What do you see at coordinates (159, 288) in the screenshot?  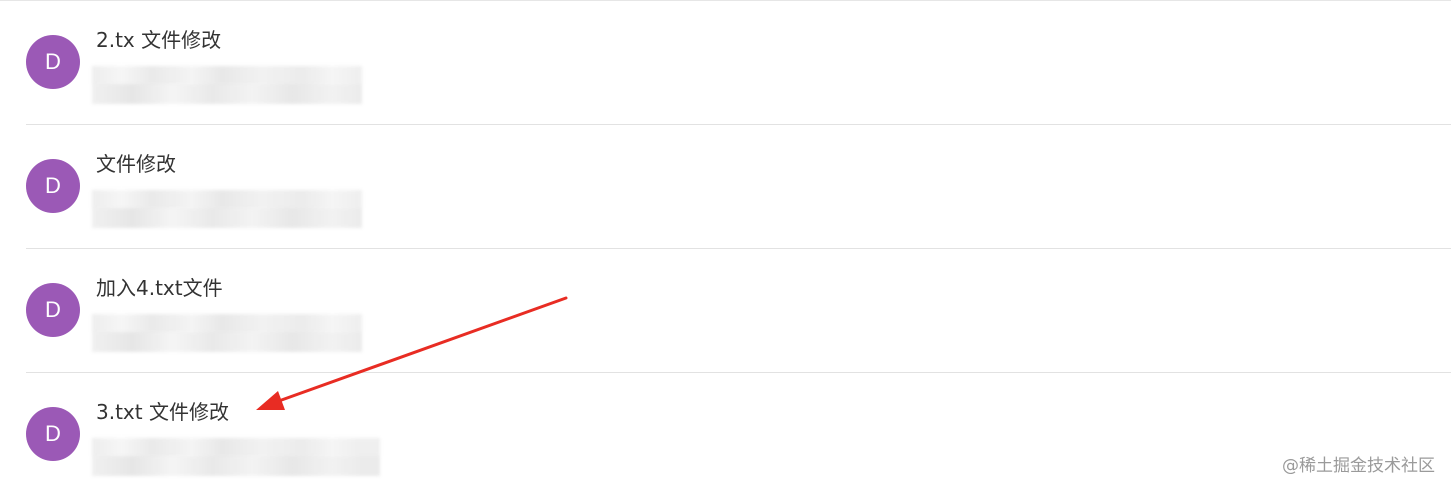 I see `commit-message: 加入4.txt文件` at bounding box center [159, 288].